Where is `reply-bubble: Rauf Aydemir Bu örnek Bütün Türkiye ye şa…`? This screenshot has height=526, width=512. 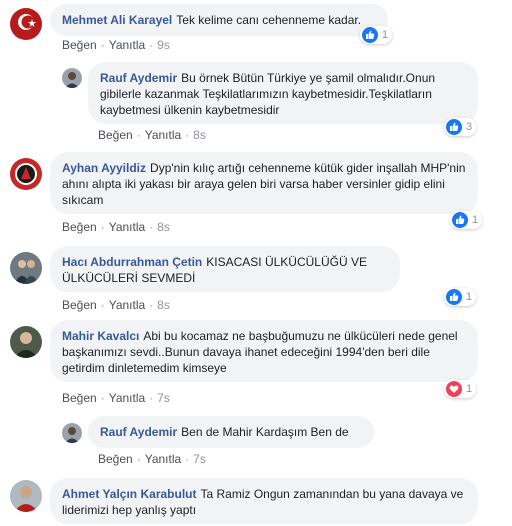
reply-bubble: Rauf Aydemir Bu örnek Bütün Türkiye ye şa… is located at coordinates (283, 93).